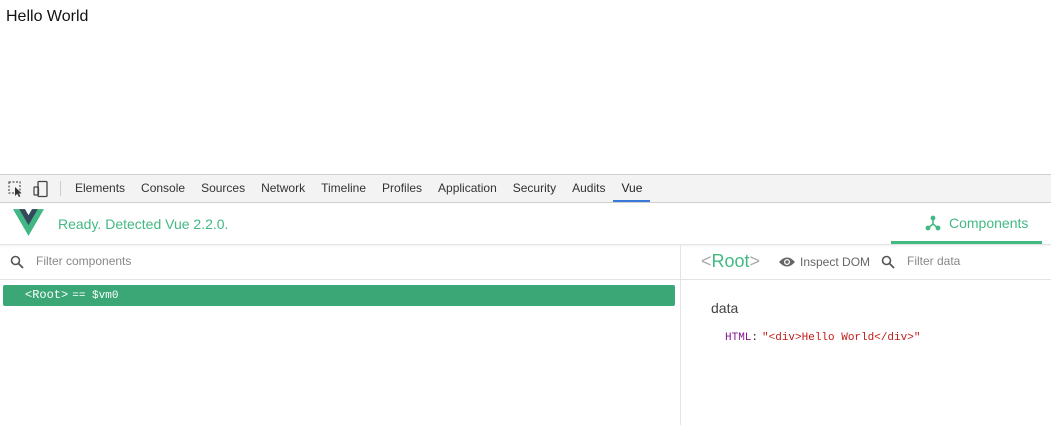 Image resolution: width=1051 pixels, height=425 pixels. Describe the element at coordinates (787, 262) in the screenshot. I see `eye-icon` at that location.